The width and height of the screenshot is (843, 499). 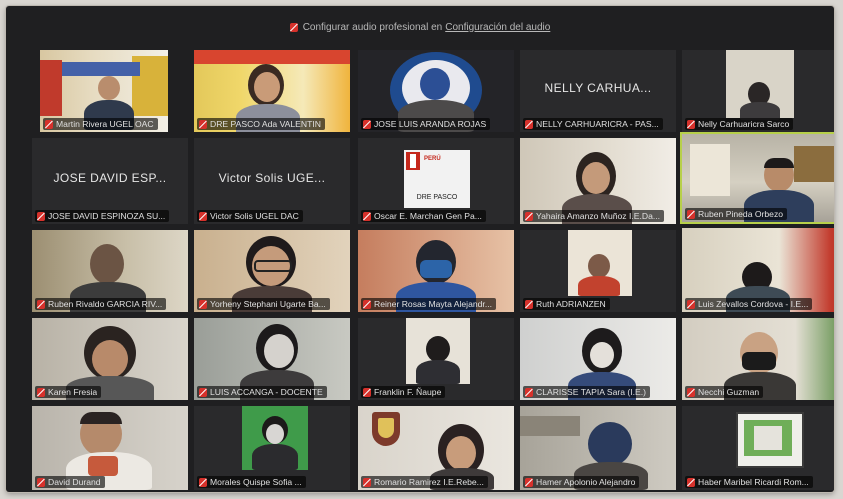 What do you see at coordinates (372, 27) in the screenshot?
I see `audio-notice-text: Configurar audio profesional en` at bounding box center [372, 27].